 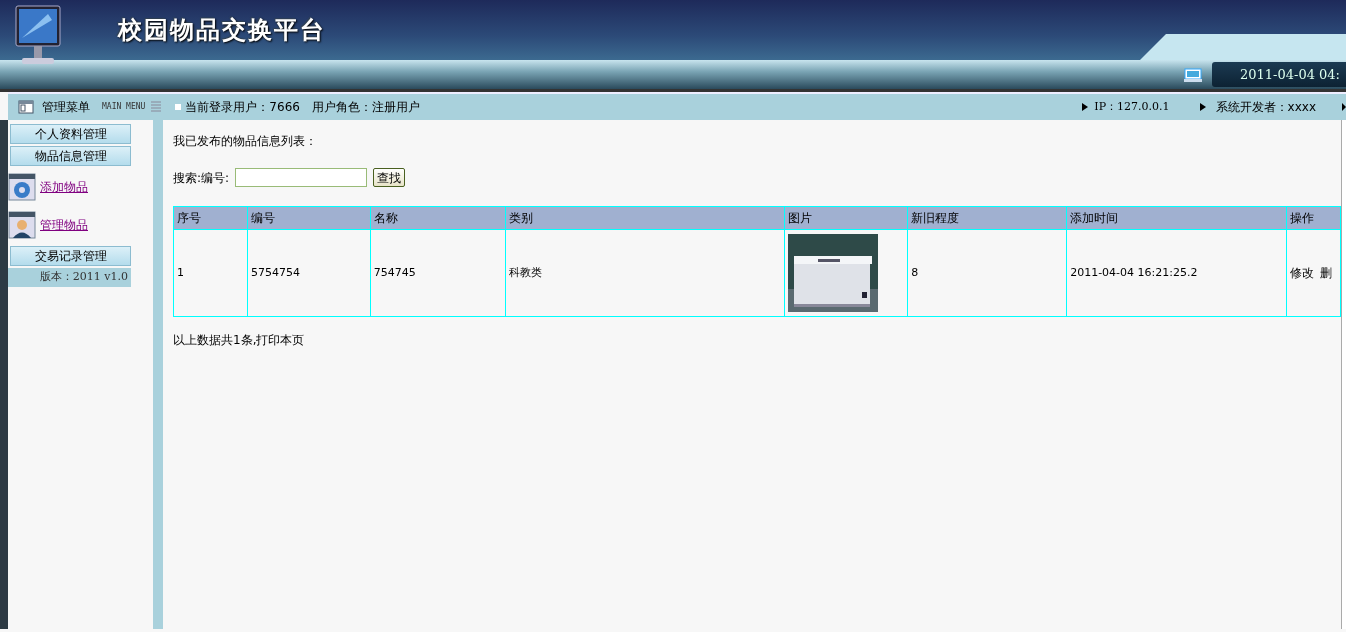 What do you see at coordinates (394, 272) in the screenshot?
I see `table-cell: 754745` at bounding box center [394, 272].